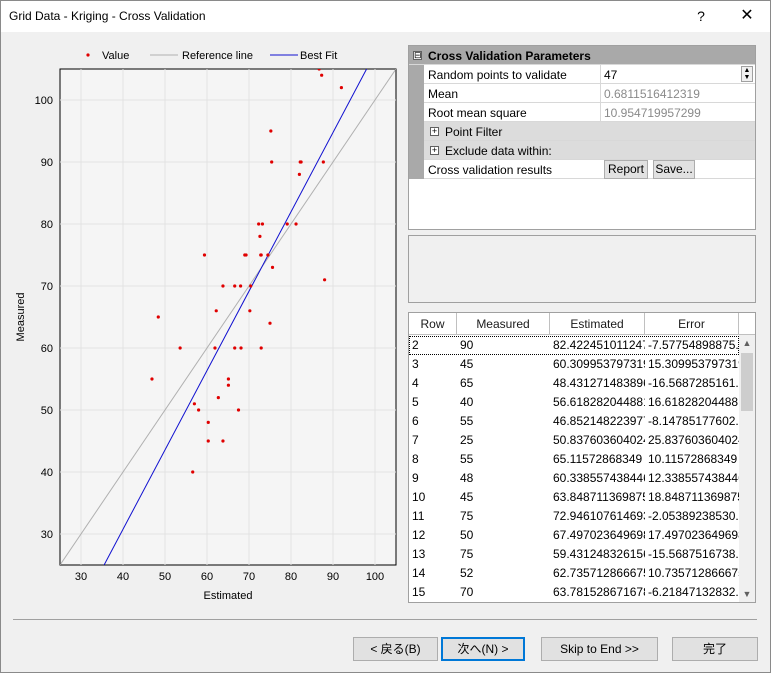 This screenshot has height=673, width=771. What do you see at coordinates (747, 594) in the screenshot?
I see `scroll-down-icon: ▼` at bounding box center [747, 594].